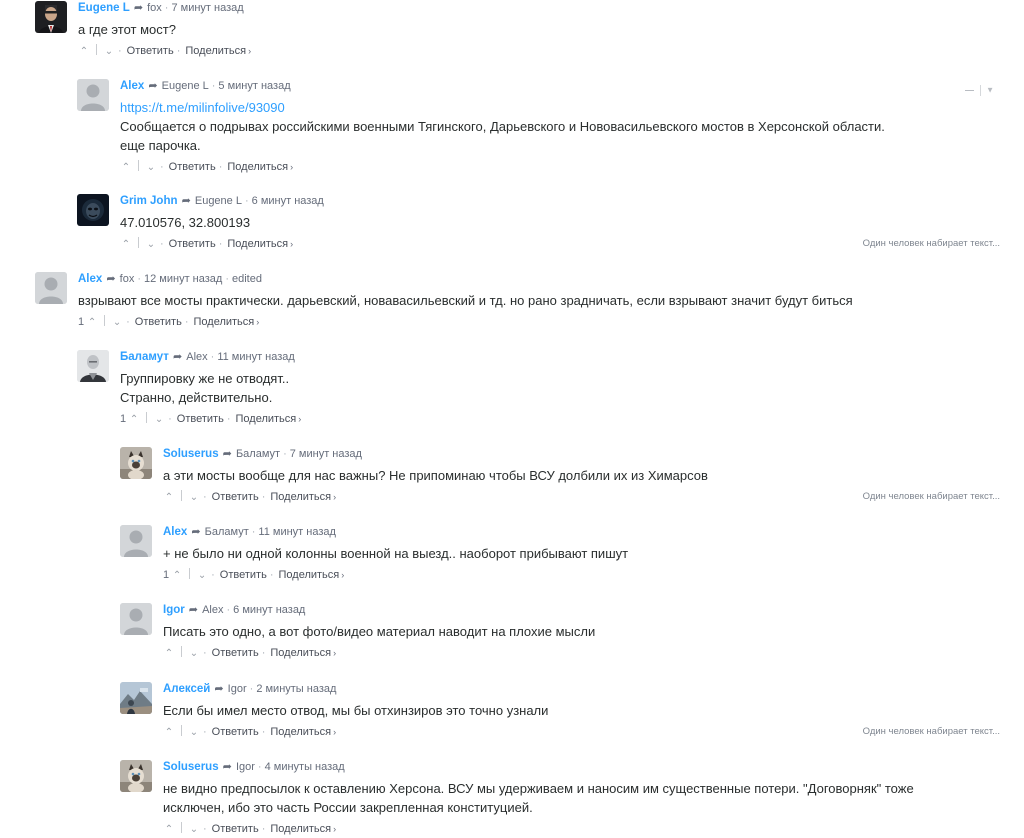  Describe the element at coordinates (296, 689) in the screenshot. I see `timestamp: 2 минуты назад` at that location.